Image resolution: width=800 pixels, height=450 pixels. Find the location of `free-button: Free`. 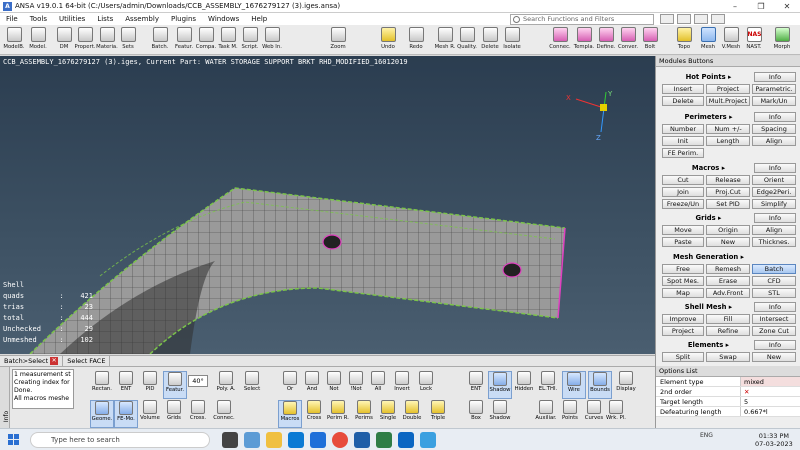

free-button: Free is located at coordinates (683, 269).